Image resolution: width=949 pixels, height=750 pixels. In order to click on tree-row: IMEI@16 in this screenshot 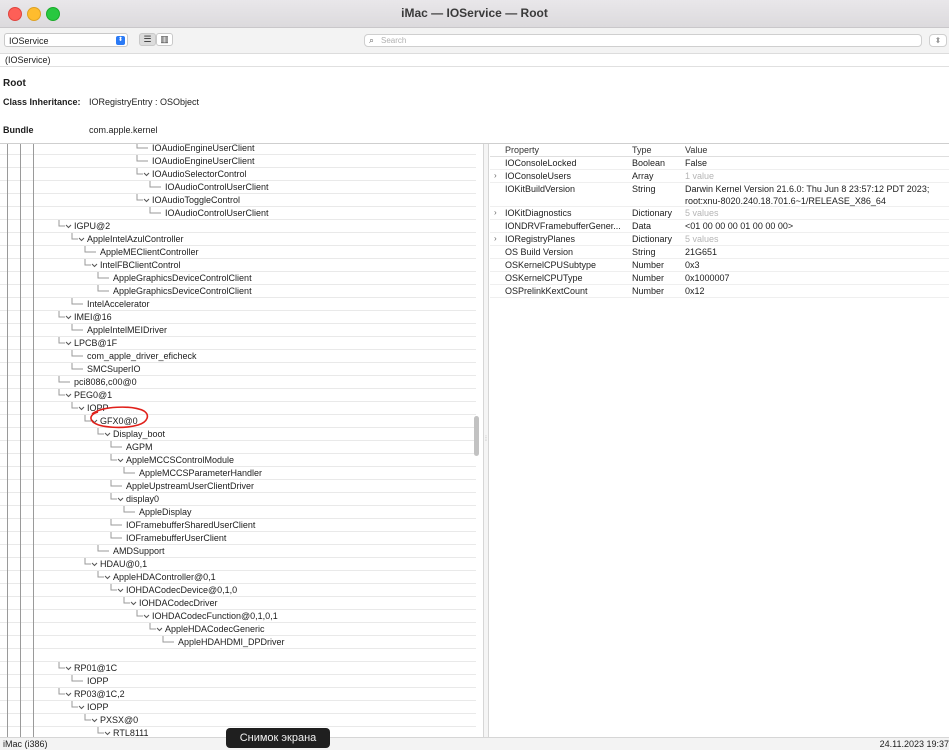, I will do `click(238, 317)`.